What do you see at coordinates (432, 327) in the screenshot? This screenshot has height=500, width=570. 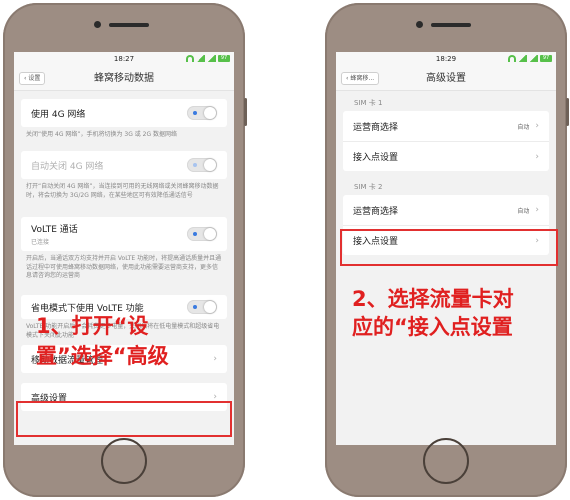 I see `step2-annotation-line2: 应的“接入点设置` at bounding box center [432, 327].